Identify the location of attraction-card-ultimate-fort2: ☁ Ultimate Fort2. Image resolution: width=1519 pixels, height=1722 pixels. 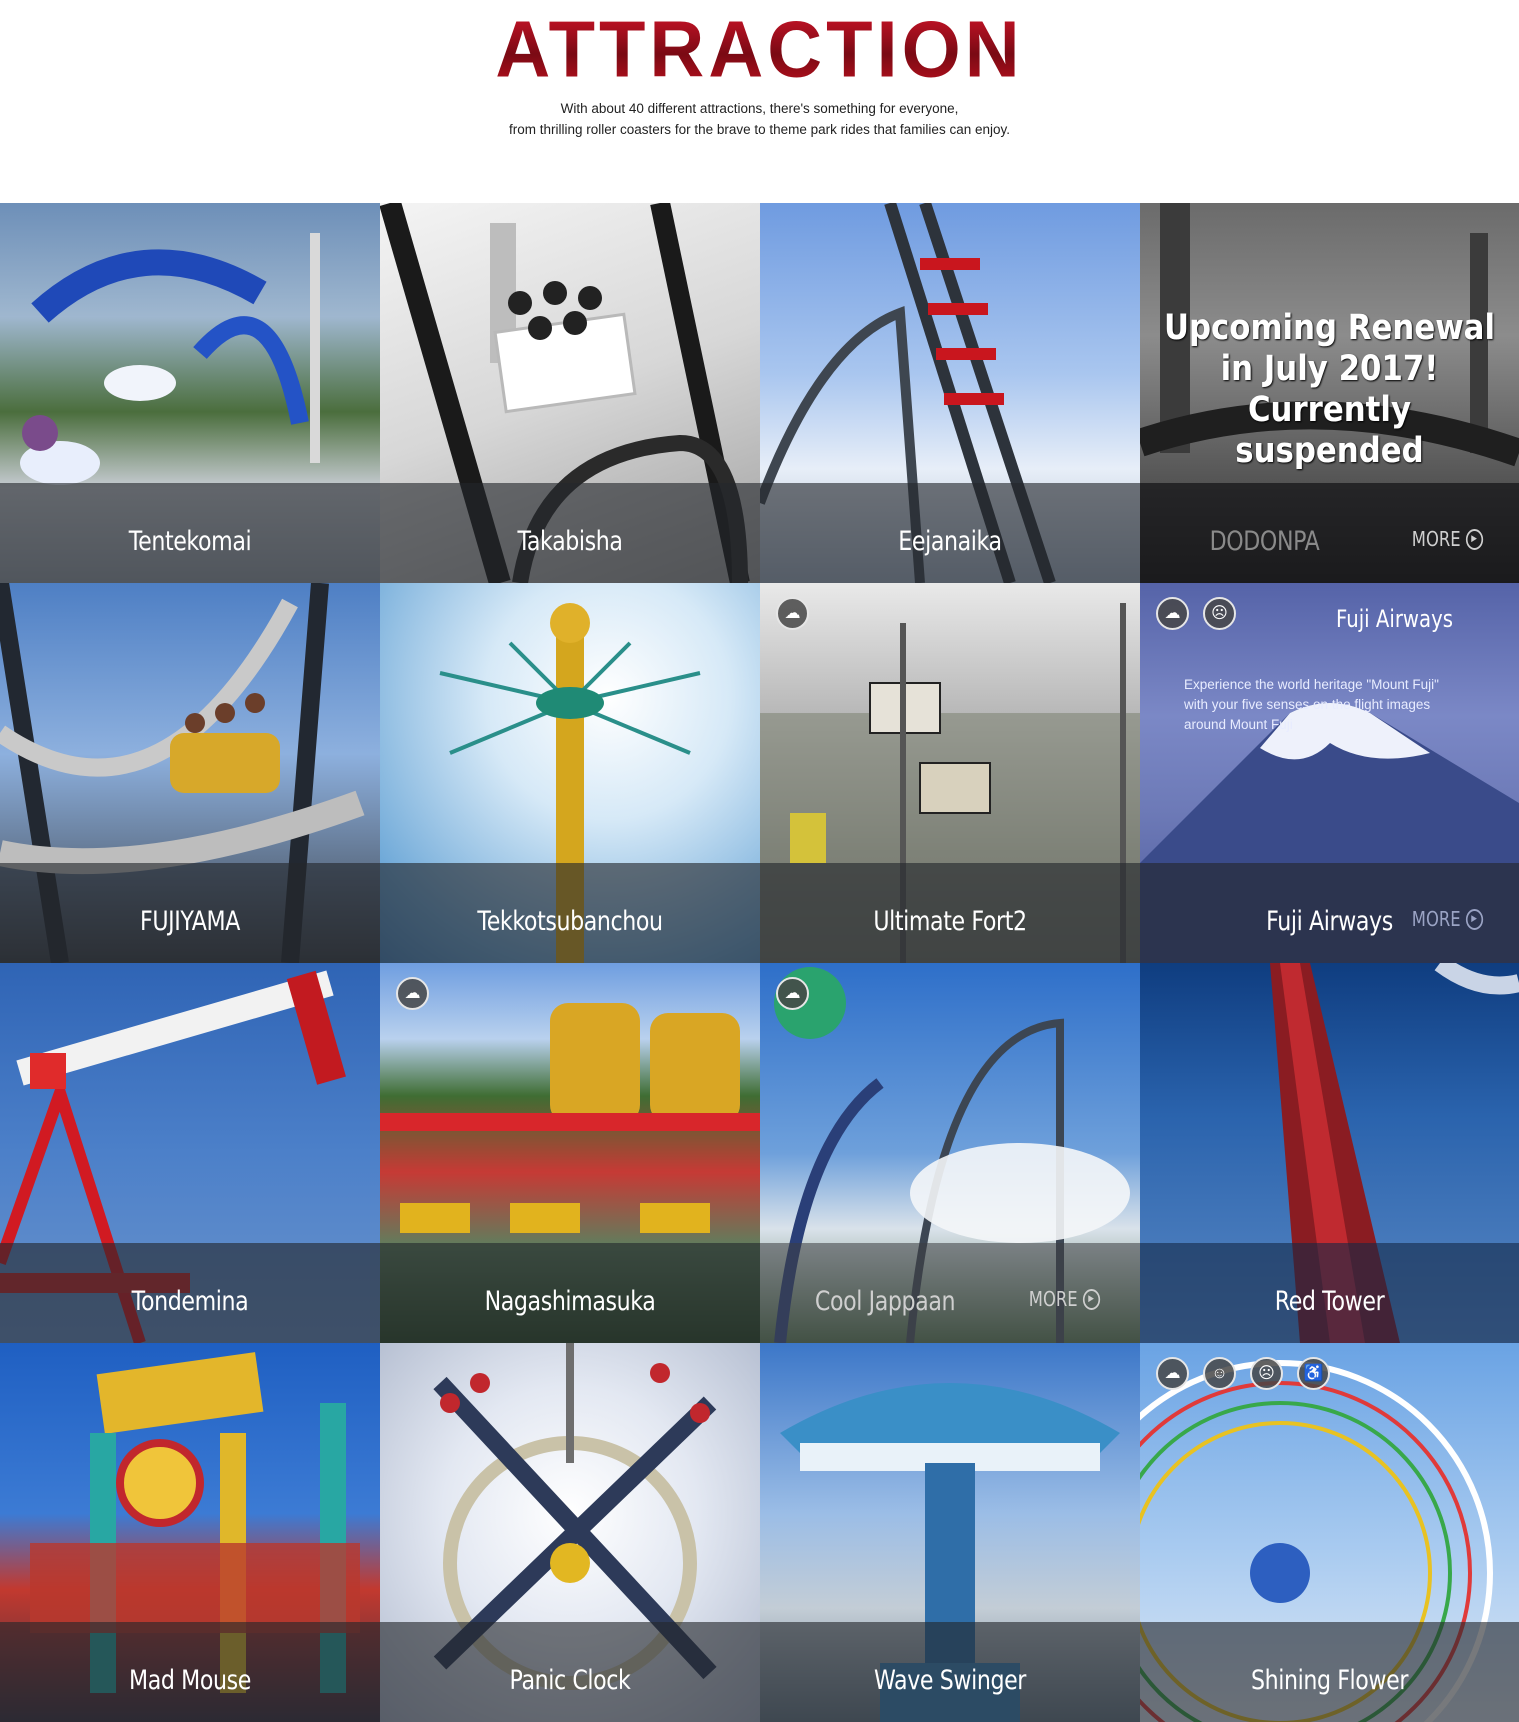
(950, 773).